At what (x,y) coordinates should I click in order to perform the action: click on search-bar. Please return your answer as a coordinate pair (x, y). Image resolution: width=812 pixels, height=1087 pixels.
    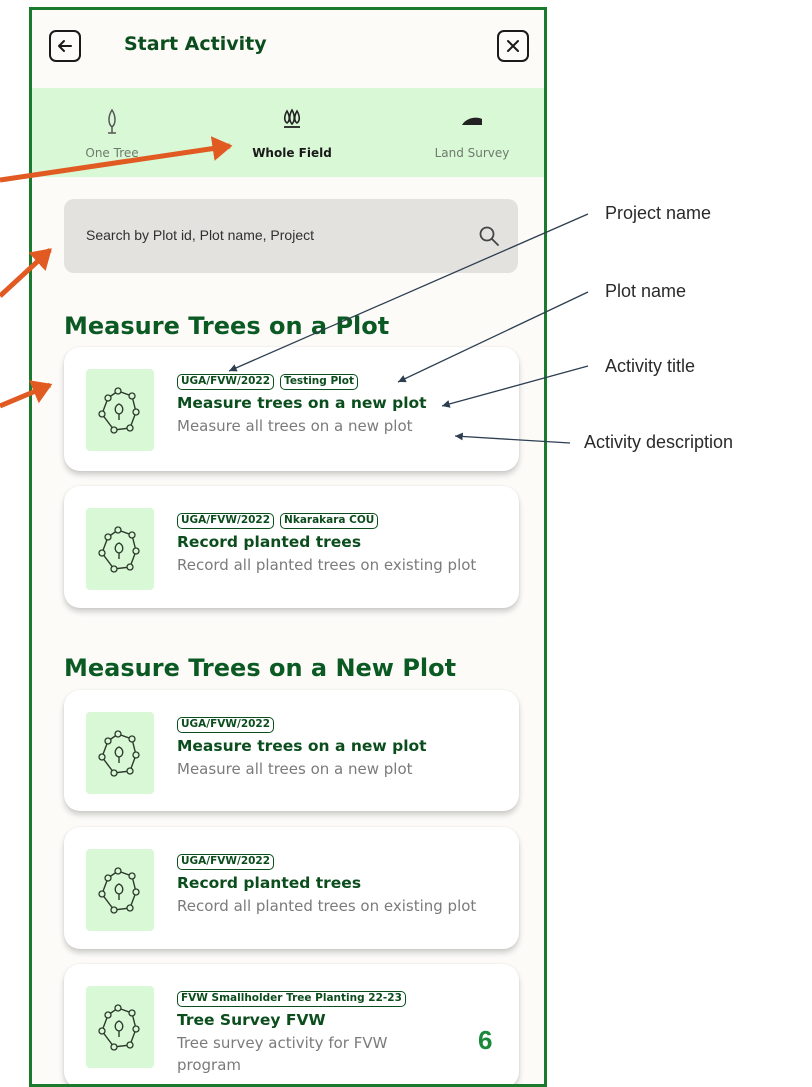
    Looking at the image, I should click on (291, 236).